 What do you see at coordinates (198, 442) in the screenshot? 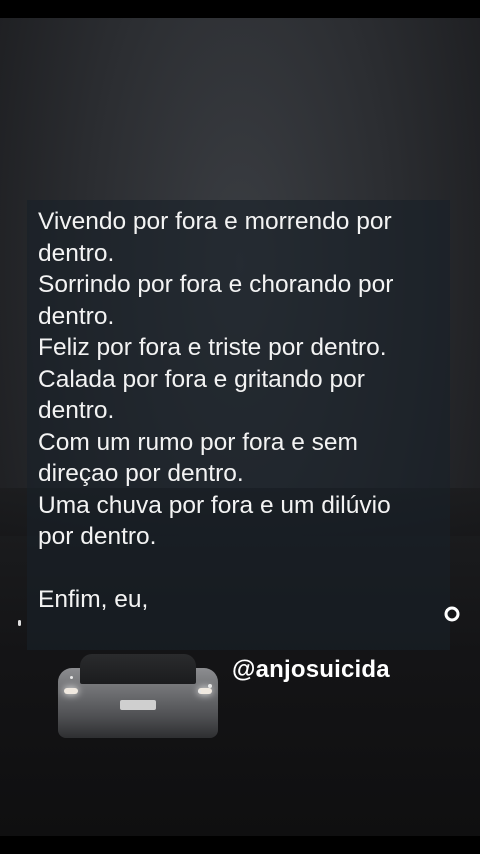
I see `poem-line: Com um rumo por fora e sem` at bounding box center [198, 442].